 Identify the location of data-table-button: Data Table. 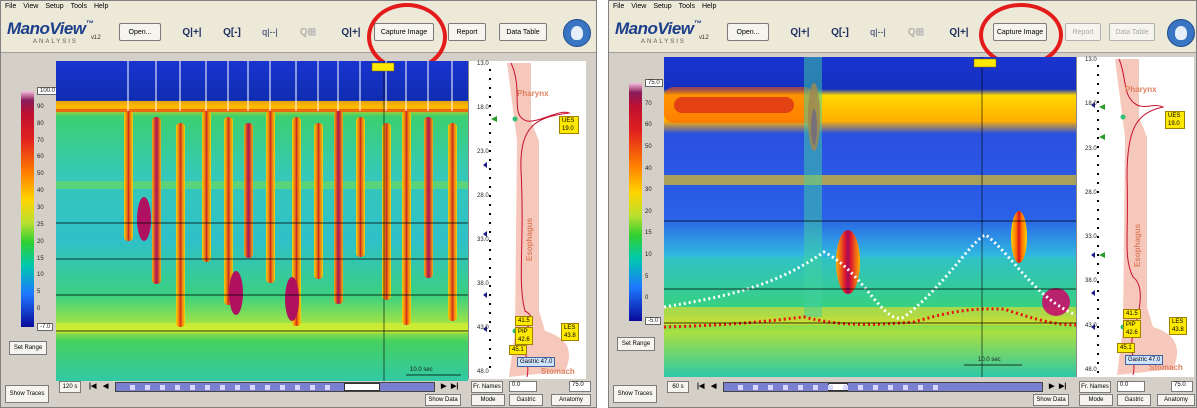
(523, 32).